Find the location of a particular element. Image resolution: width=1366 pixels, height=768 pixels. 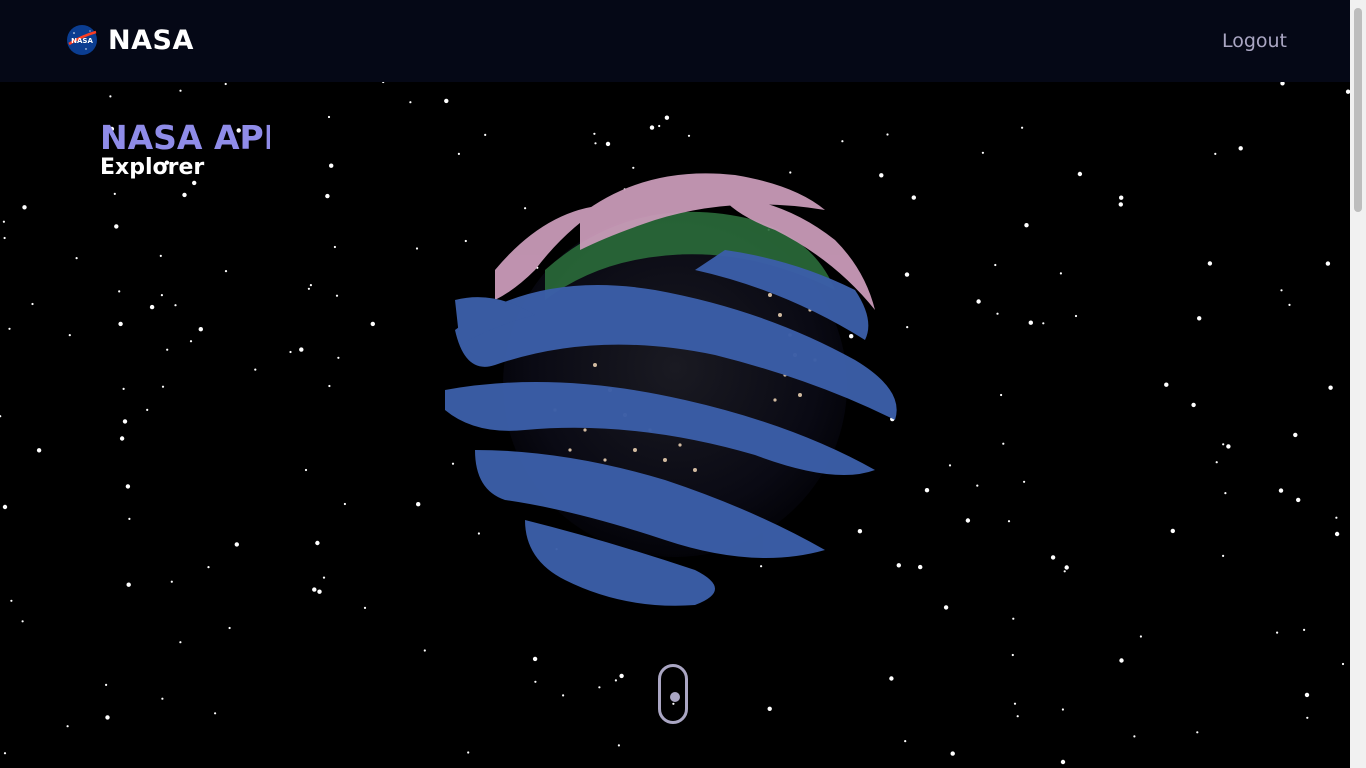

hero-title: NASA API is located at coordinates (185, 137).